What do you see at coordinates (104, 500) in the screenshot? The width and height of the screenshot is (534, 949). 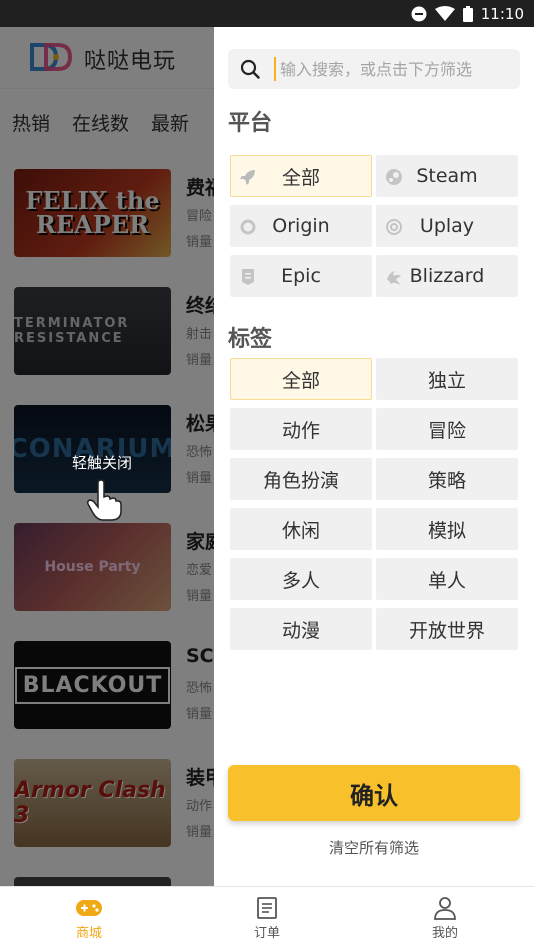 I see `tap-hand-icon` at bounding box center [104, 500].